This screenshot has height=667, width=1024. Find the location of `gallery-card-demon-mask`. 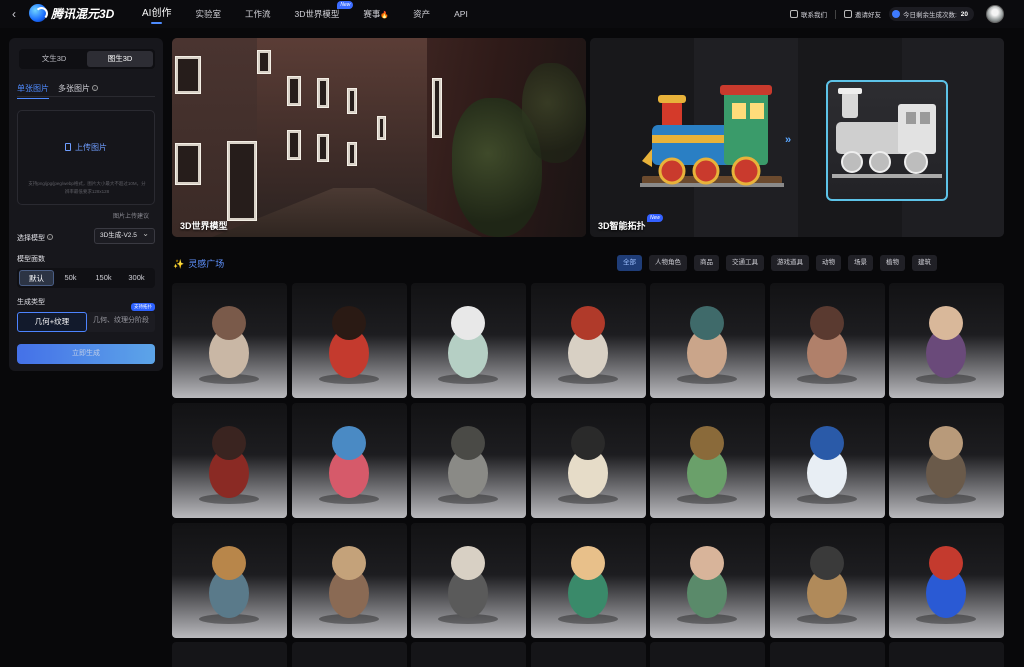

gallery-card-demon-mask is located at coordinates (229, 460).